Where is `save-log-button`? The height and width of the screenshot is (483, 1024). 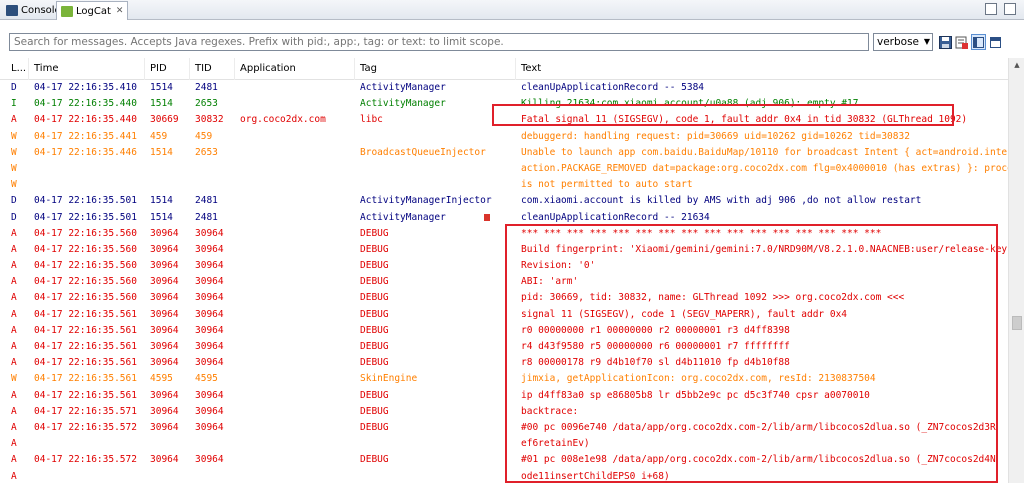
save-log-button is located at coordinates (945, 42).